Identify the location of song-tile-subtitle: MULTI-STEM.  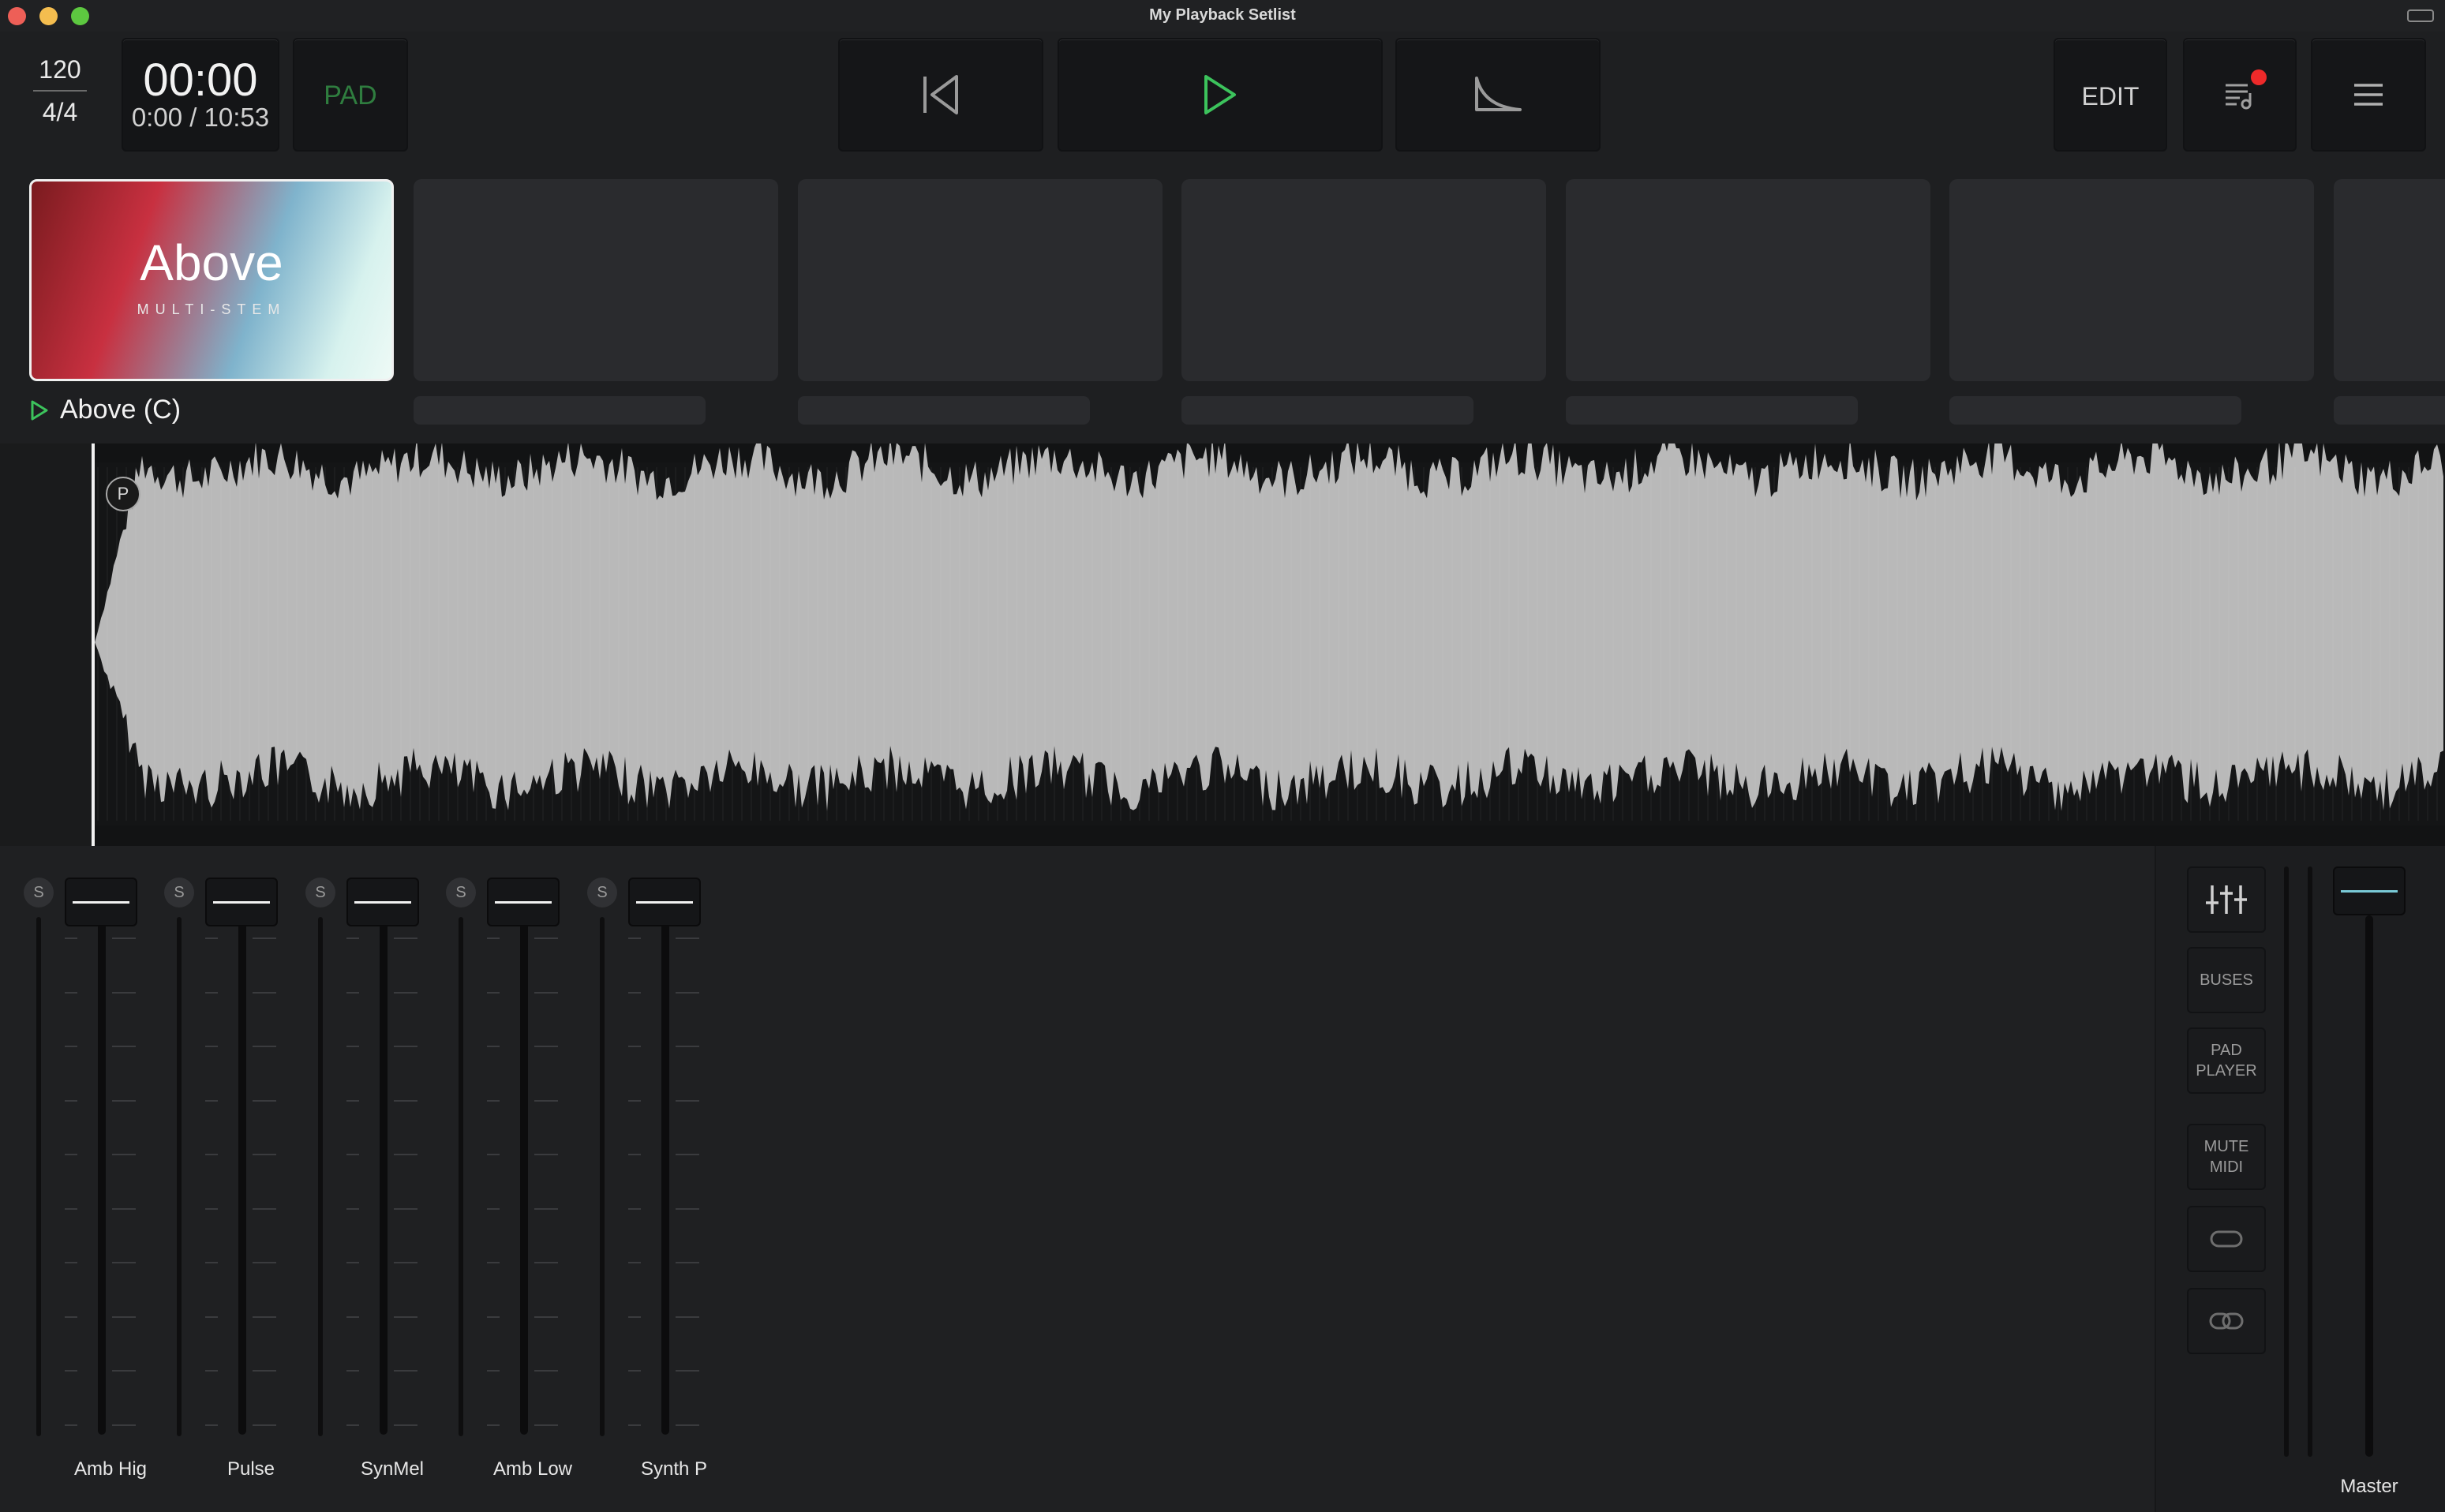
(212, 309).